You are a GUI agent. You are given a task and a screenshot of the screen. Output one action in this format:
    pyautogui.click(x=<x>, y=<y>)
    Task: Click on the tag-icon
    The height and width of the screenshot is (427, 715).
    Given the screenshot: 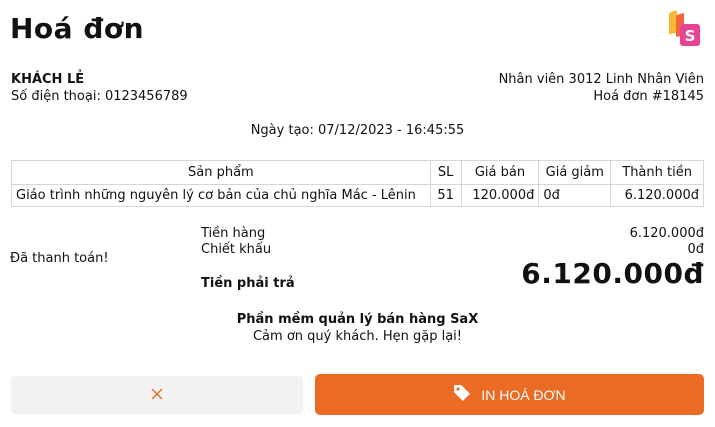 What is the action you would take?
    pyautogui.click(x=462, y=394)
    